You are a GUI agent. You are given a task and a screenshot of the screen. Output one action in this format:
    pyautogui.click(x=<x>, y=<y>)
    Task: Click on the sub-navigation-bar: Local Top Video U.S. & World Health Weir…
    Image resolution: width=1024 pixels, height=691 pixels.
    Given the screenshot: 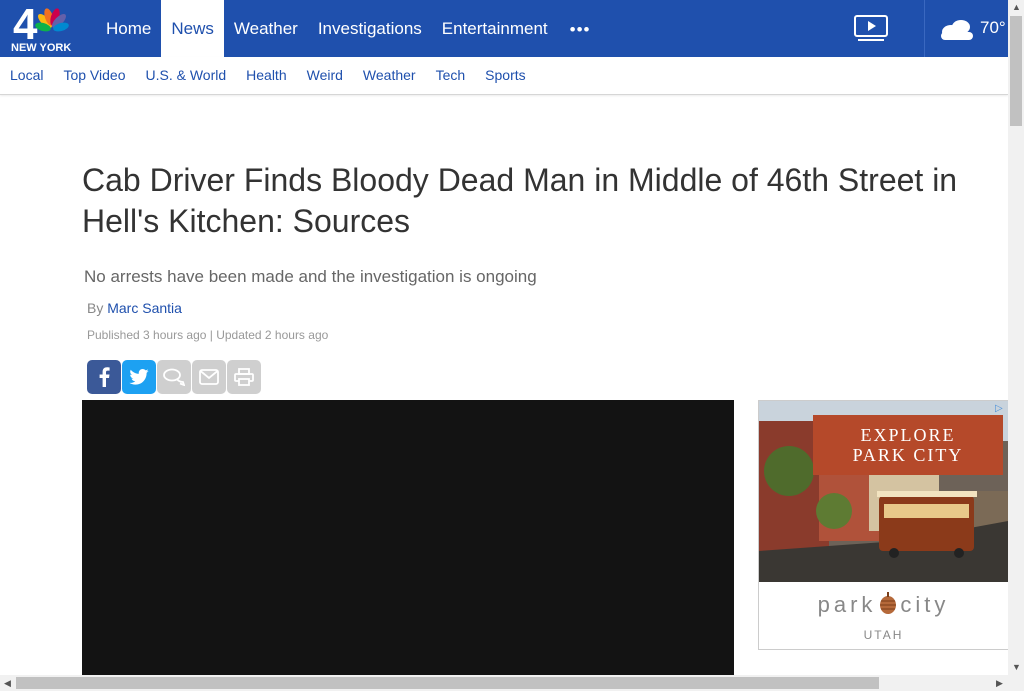 What is the action you would take?
    pyautogui.click(x=504, y=76)
    